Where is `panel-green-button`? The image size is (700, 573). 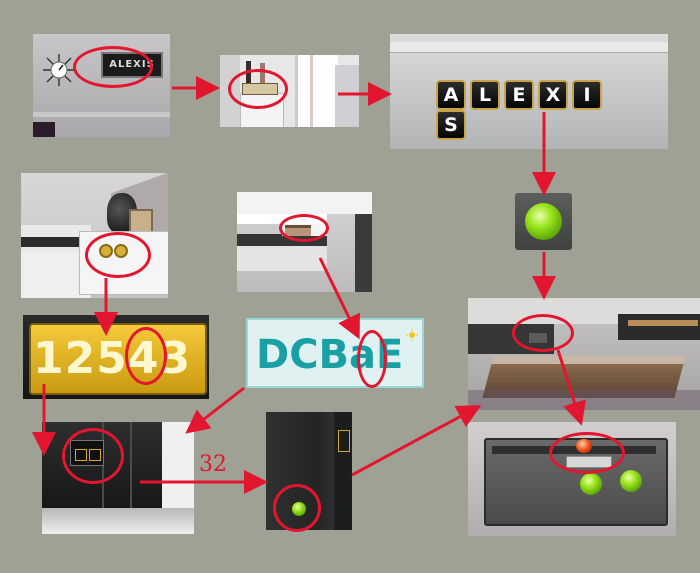 panel-green-button is located at coordinates (543, 221).